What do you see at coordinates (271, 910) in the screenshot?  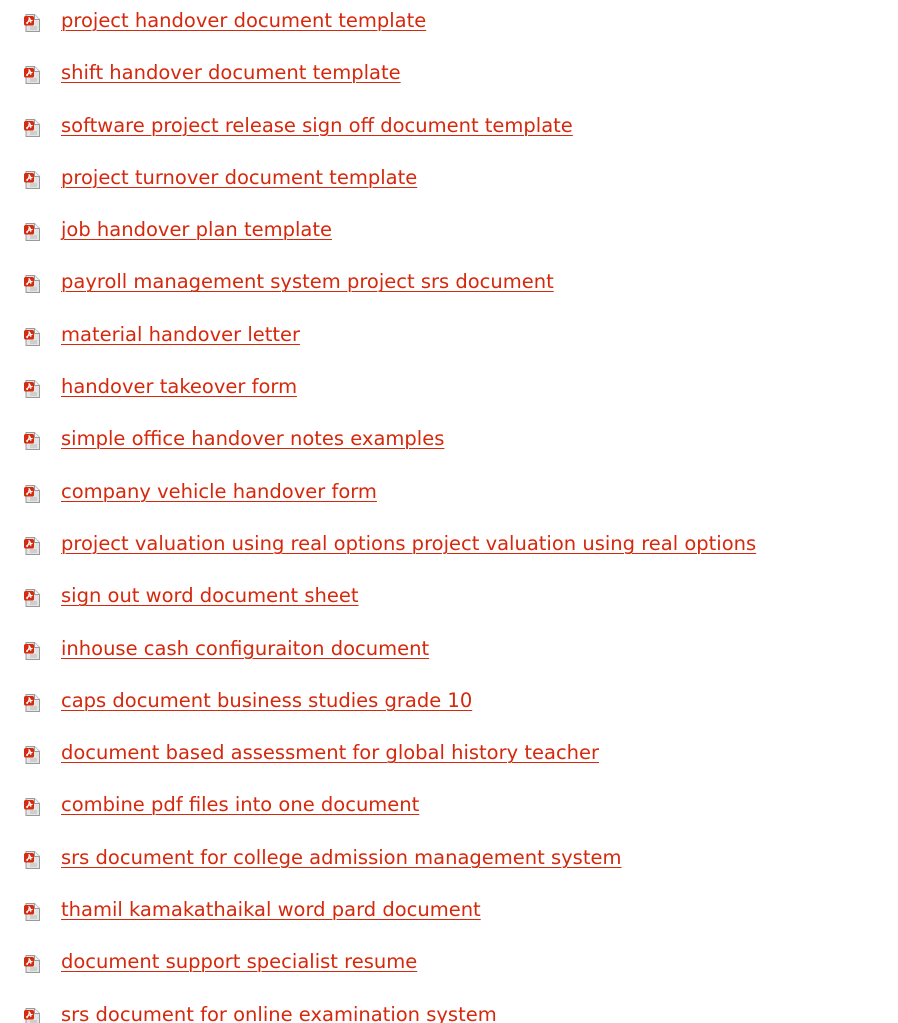 I see `document-link: thamil kamakathaikal word pard document` at bounding box center [271, 910].